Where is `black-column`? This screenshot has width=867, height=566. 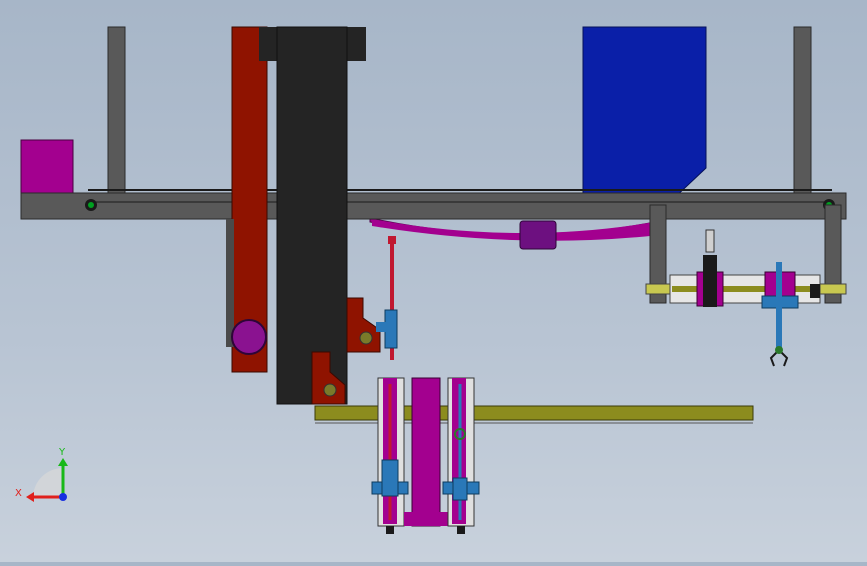 black-column is located at coordinates (312, 215).